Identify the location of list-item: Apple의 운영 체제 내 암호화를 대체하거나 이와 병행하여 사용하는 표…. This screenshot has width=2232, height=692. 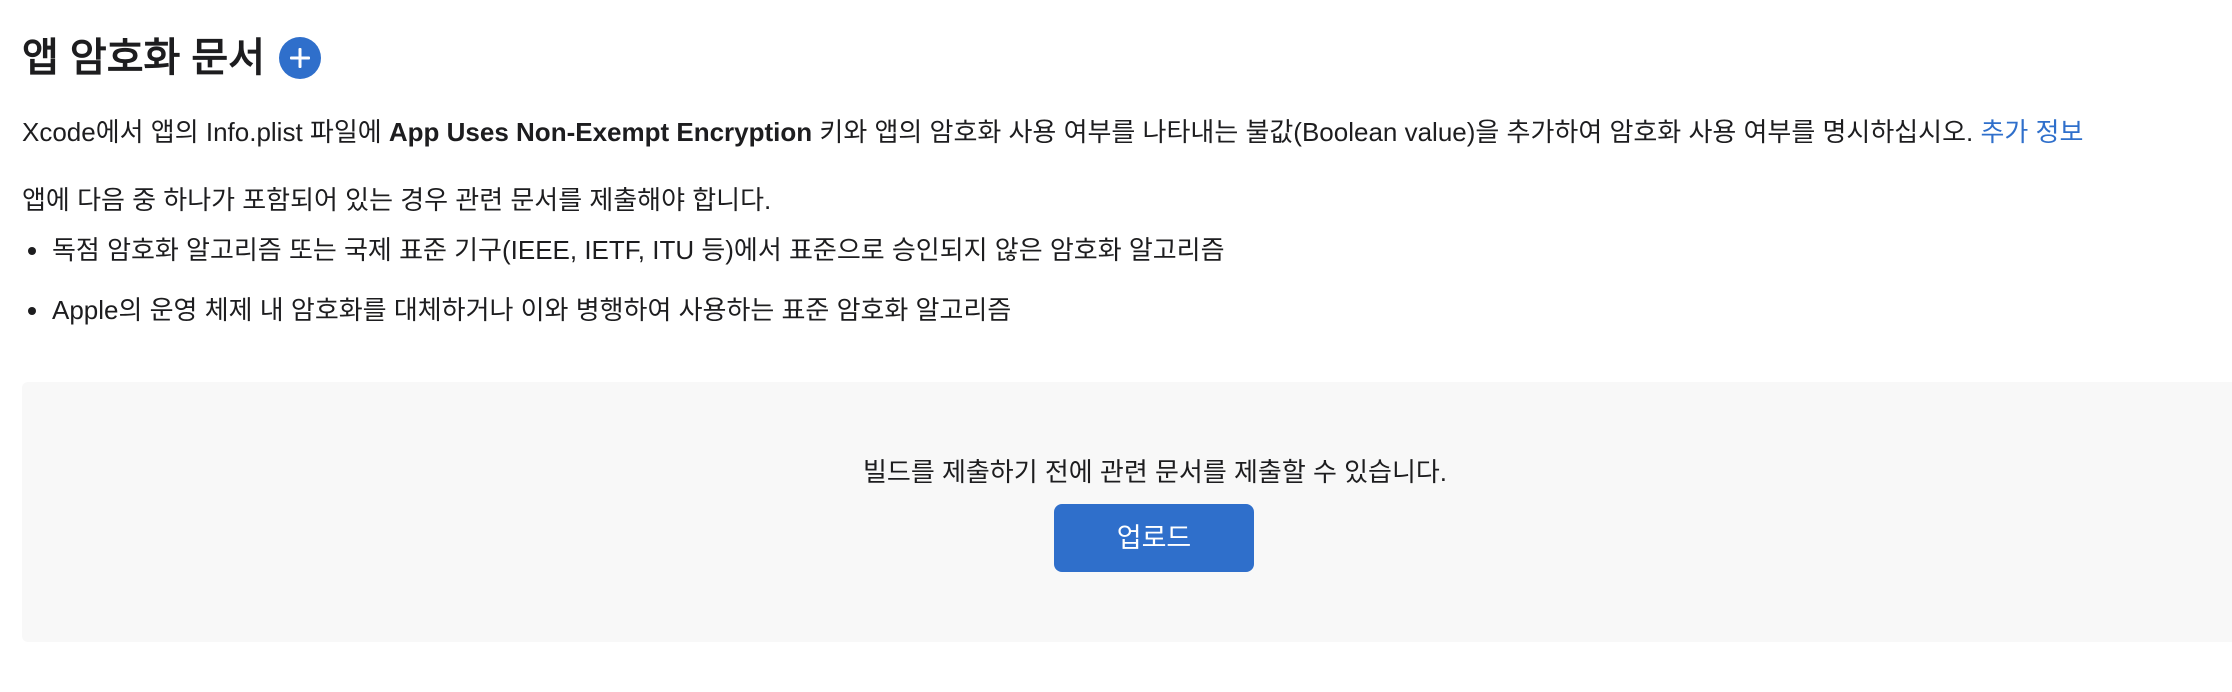
(623, 310).